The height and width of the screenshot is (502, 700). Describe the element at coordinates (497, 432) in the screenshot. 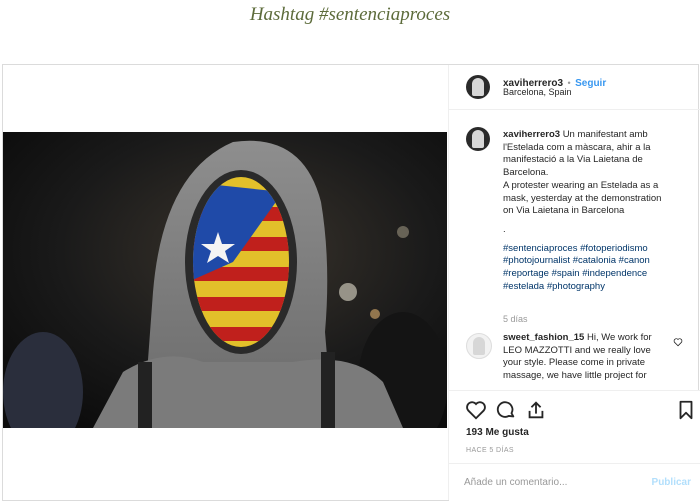

I see `likes-count: 193 Me gusta` at that location.